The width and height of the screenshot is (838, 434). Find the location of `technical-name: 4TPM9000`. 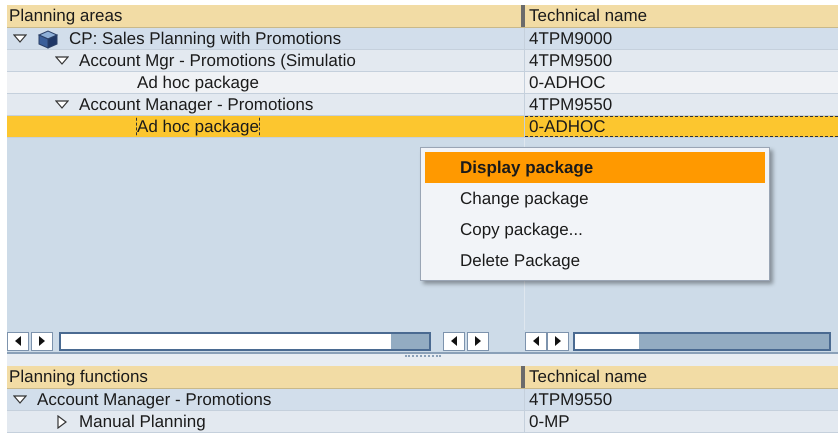

technical-name: 4TPM9000 is located at coordinates (570, 39).